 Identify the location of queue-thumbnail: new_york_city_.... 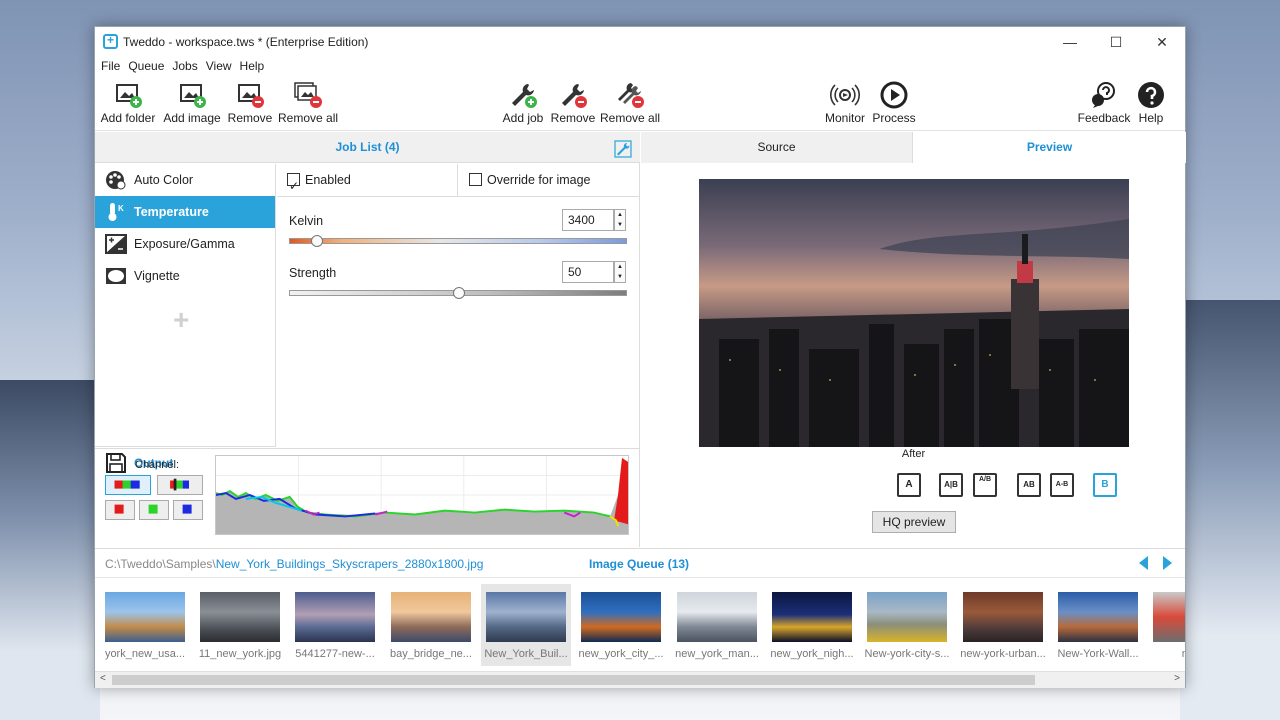
(621, 625).